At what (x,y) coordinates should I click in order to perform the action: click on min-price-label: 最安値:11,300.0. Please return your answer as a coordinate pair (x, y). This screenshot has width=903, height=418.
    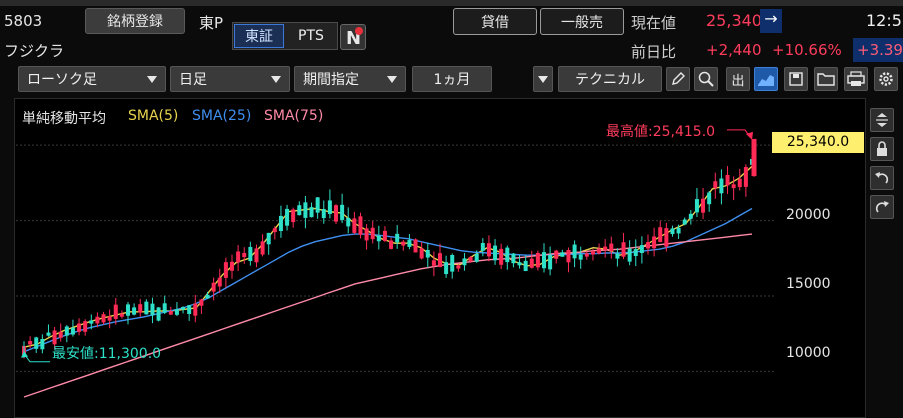
    Looking at the image, I should click on (107, 354).